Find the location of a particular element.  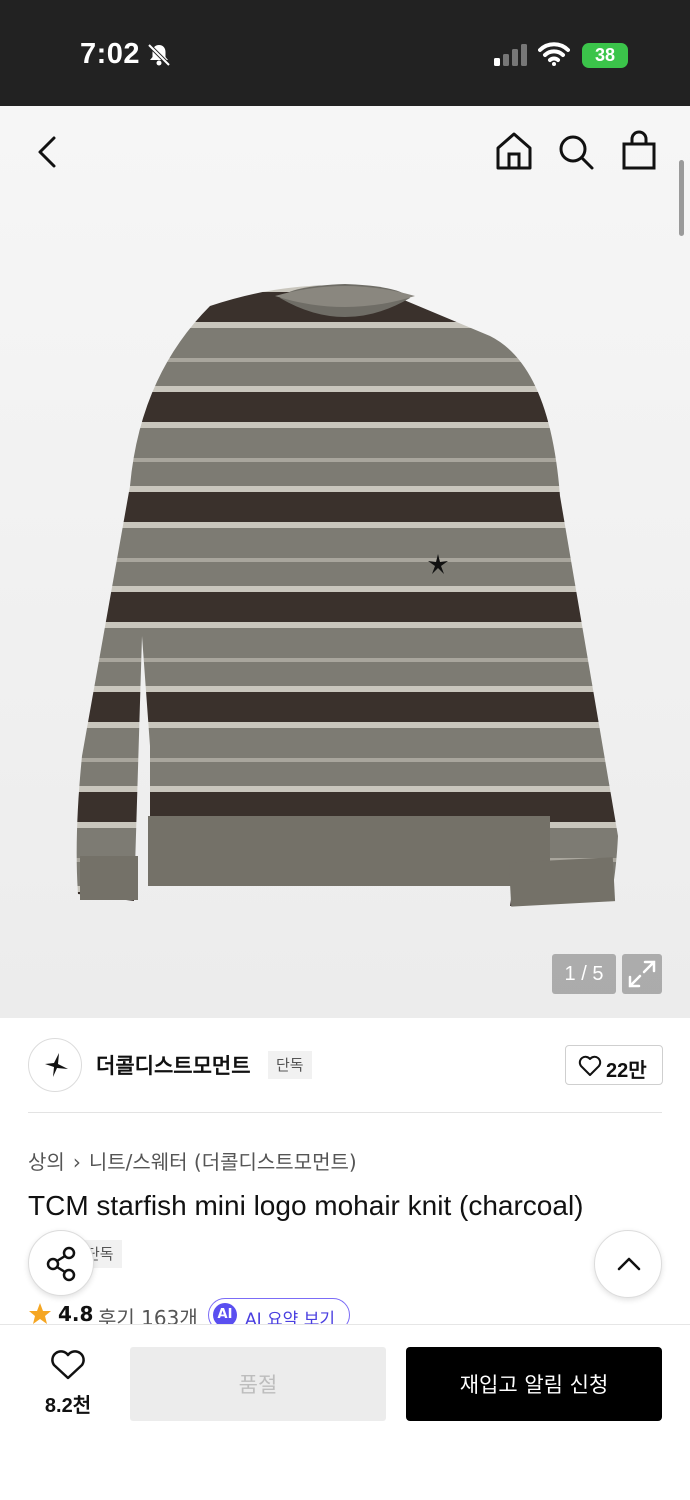

expand-icon is located at coordinates (642, 974).